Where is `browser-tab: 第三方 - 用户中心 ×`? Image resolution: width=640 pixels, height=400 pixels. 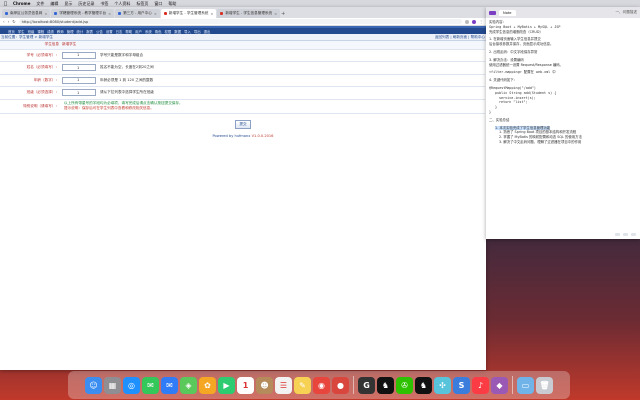
browser-tab: 第三方 - 用户中心 × is located at coordinates (137, 13).